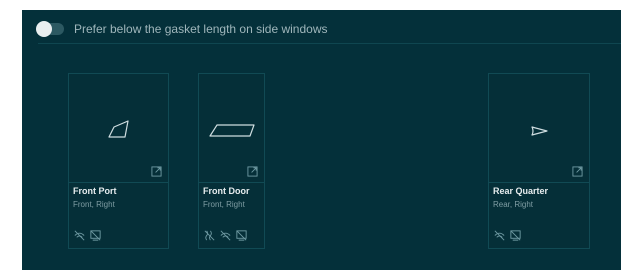  I want to click on divider, so click(329, 43).